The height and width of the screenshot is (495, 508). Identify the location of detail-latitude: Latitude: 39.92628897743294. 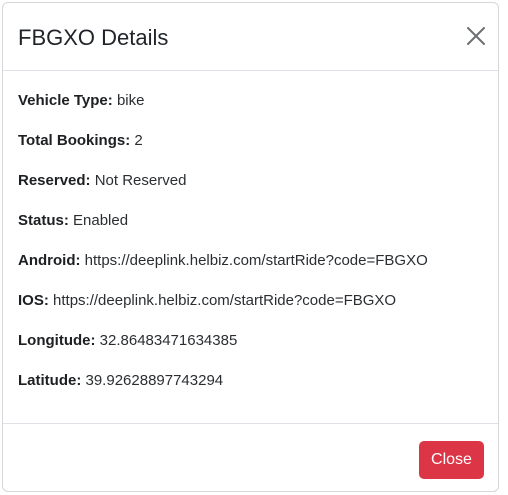
(253, 391).